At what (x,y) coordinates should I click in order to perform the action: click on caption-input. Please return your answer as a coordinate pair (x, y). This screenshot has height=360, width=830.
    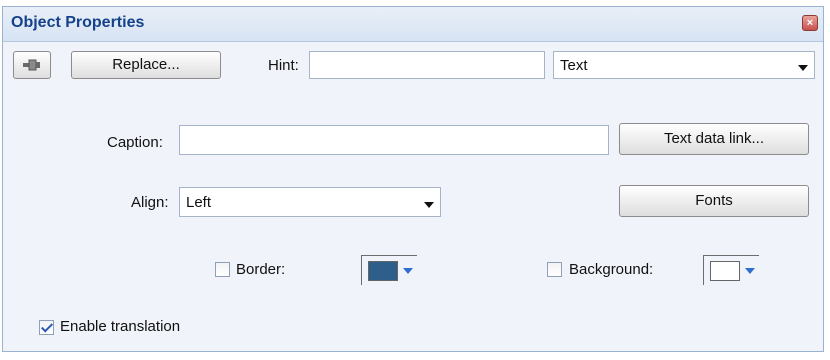
    Looking at the image, I should click on (394, 140).